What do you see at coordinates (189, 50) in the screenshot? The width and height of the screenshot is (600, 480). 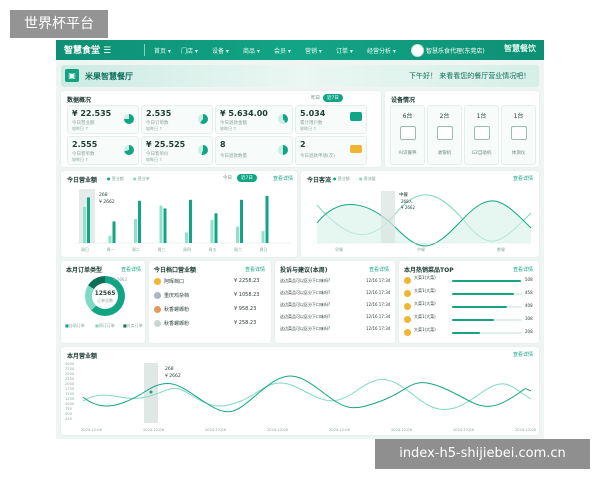 I see `nav-stores: 门店 ▾` at bounding box center [189, 50].